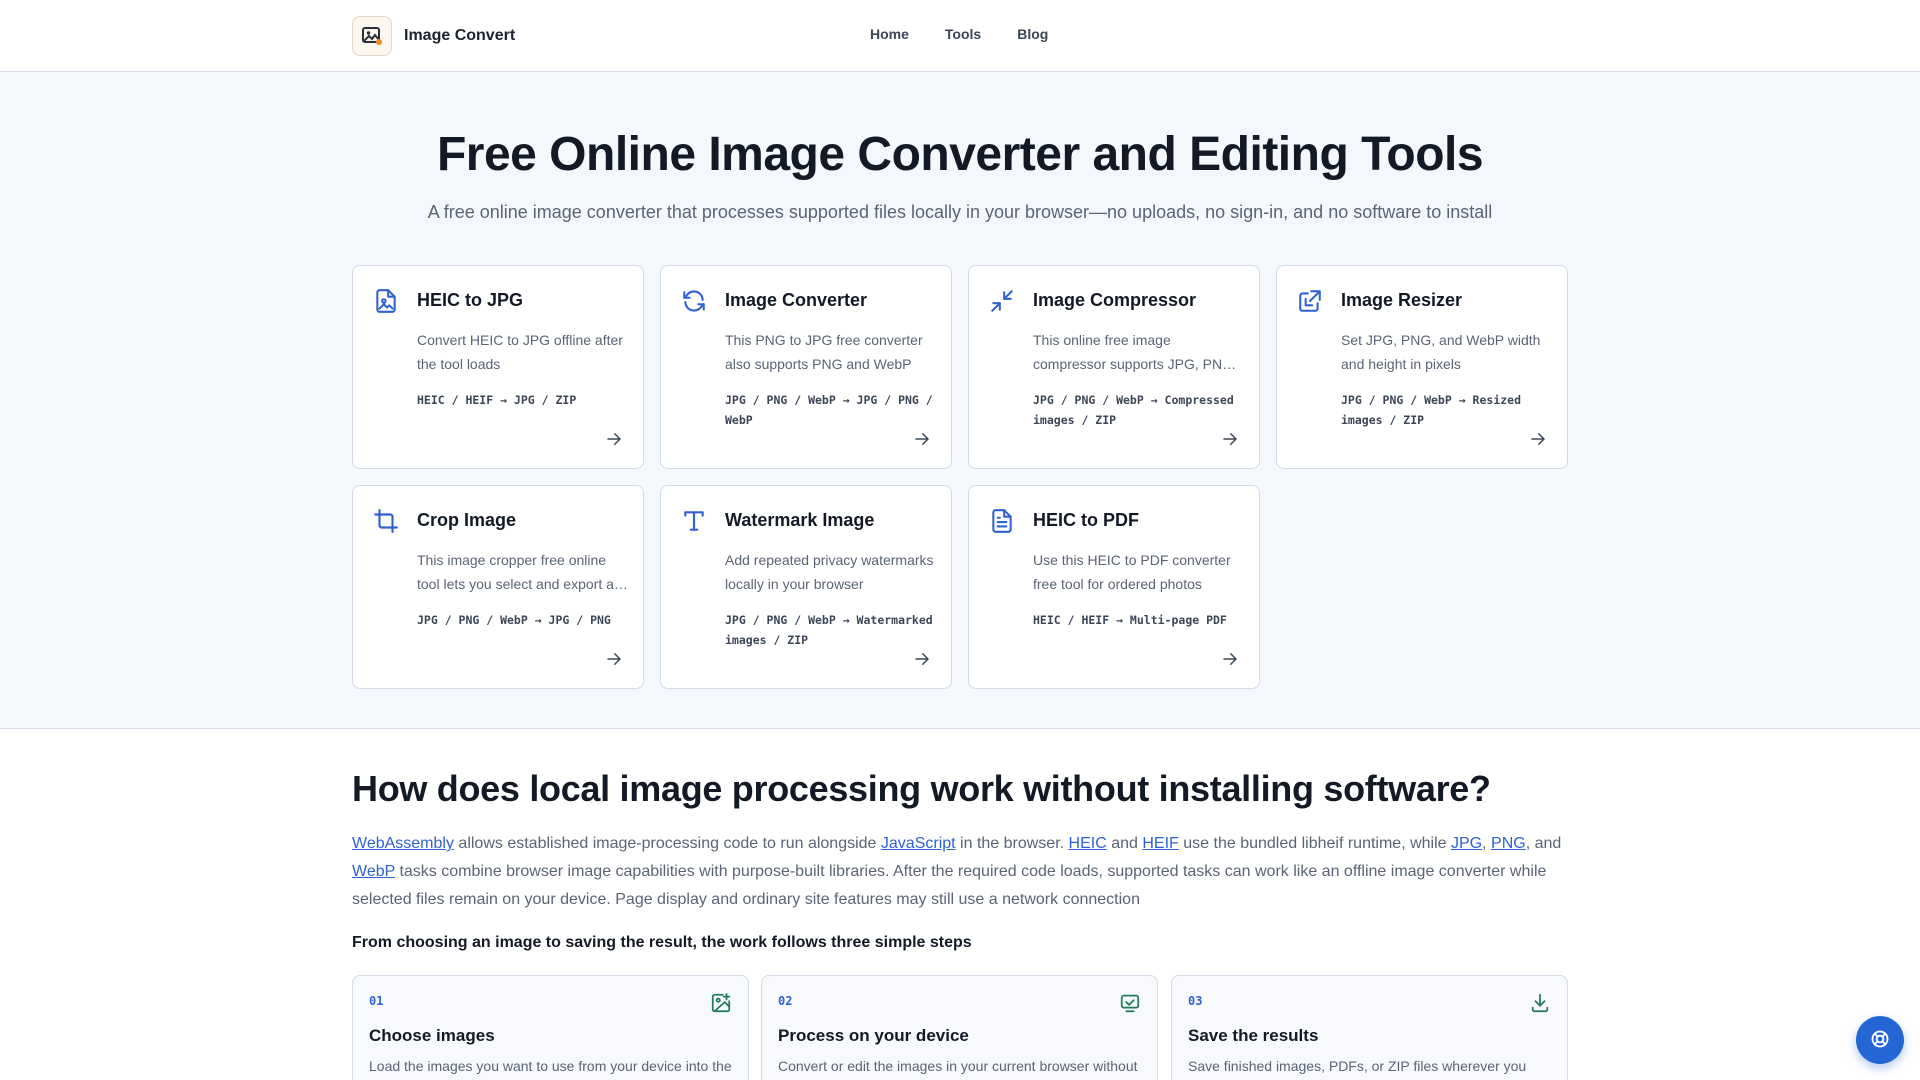  What do you see at coordinates (1032, 34) in the screenshot?
I see `nav-blog: Blog` at bounding box center [1032, 34].